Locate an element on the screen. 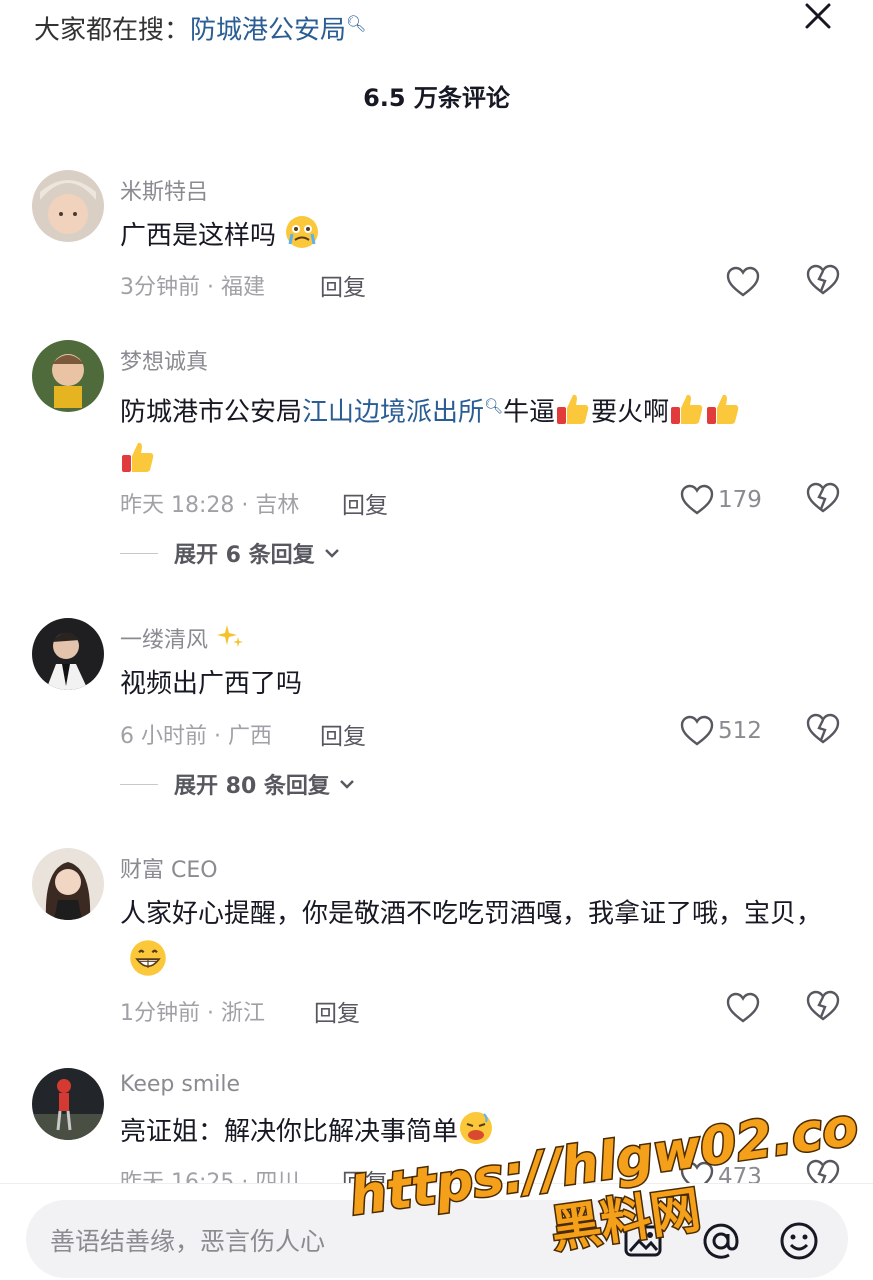 The image size is (873, 1280). comment-item: 米斯特吕 广西是这样吗 3分钟前 · 福建 回复 is located at coordinates (436, 243).